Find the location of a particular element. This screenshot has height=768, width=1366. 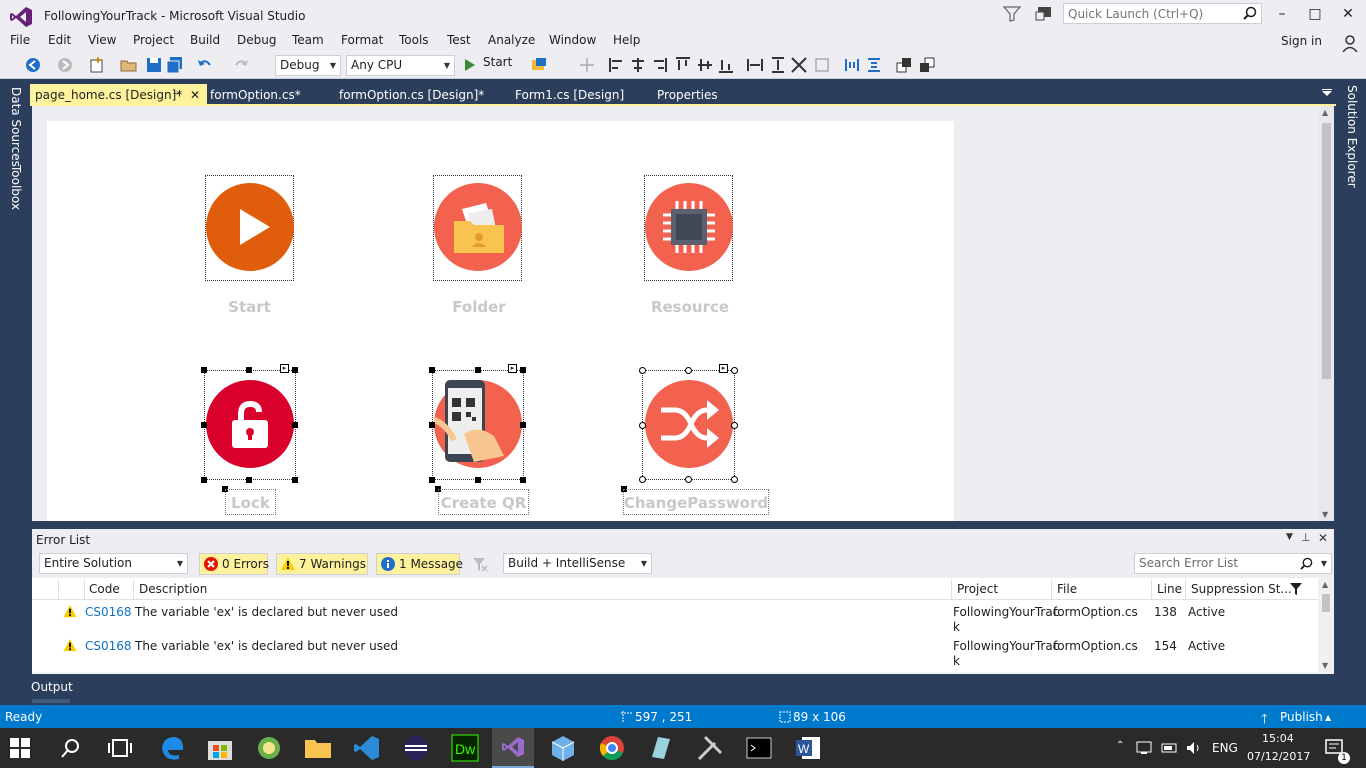

eclipse-icon is located at coordinates (416, 748).